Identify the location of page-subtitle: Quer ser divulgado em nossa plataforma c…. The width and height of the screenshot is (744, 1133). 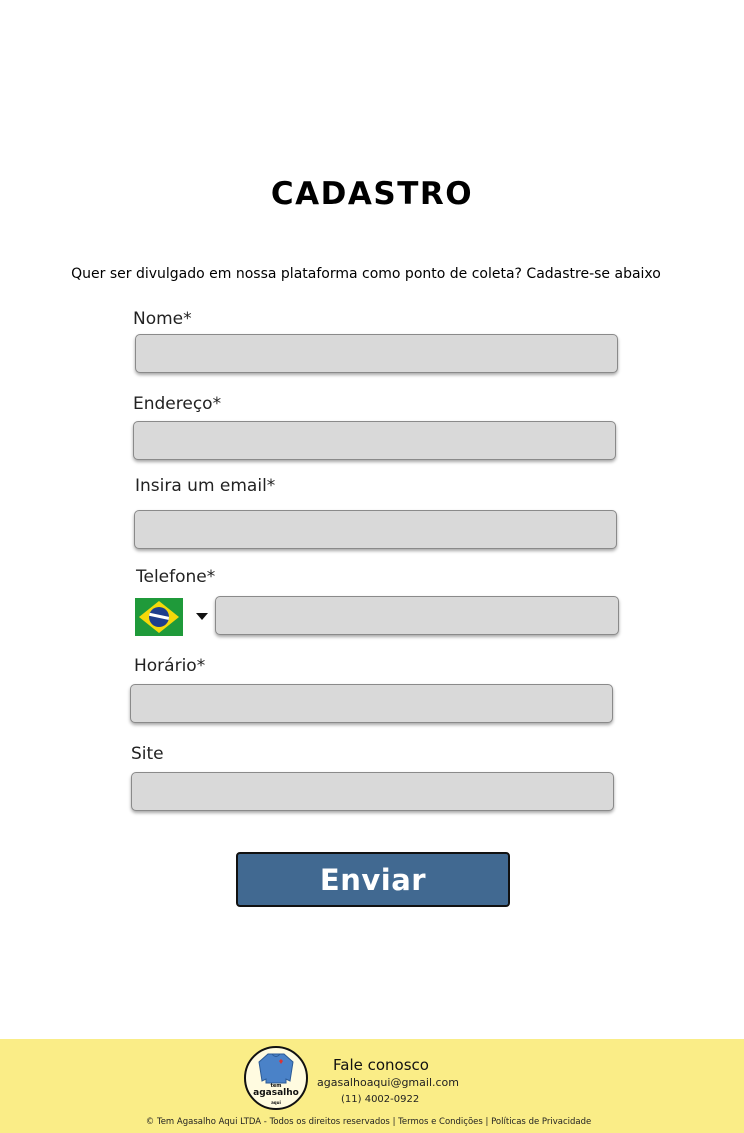
(366, 274).